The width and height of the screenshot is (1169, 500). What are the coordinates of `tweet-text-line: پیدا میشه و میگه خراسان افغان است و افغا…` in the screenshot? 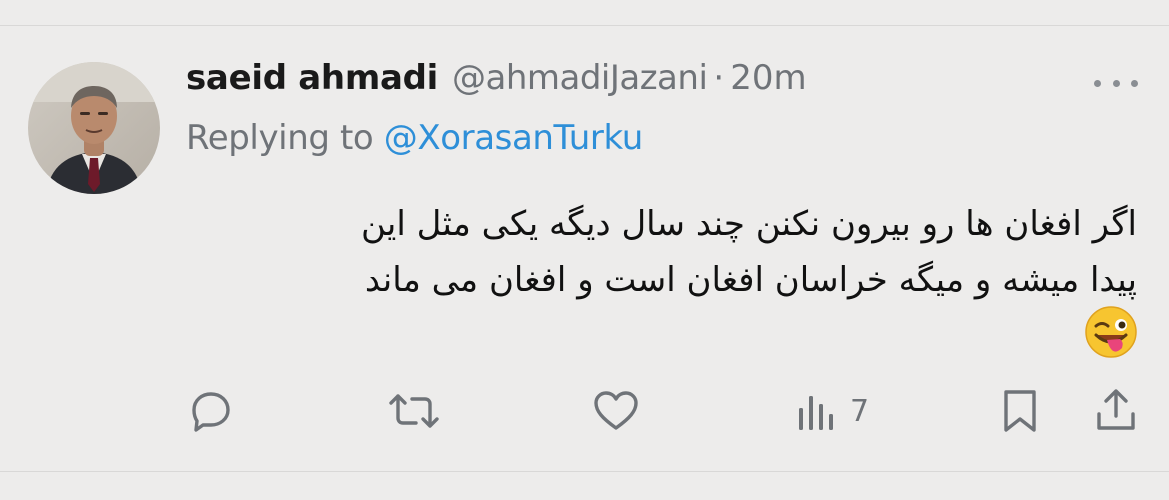 It's located at (750, 280).